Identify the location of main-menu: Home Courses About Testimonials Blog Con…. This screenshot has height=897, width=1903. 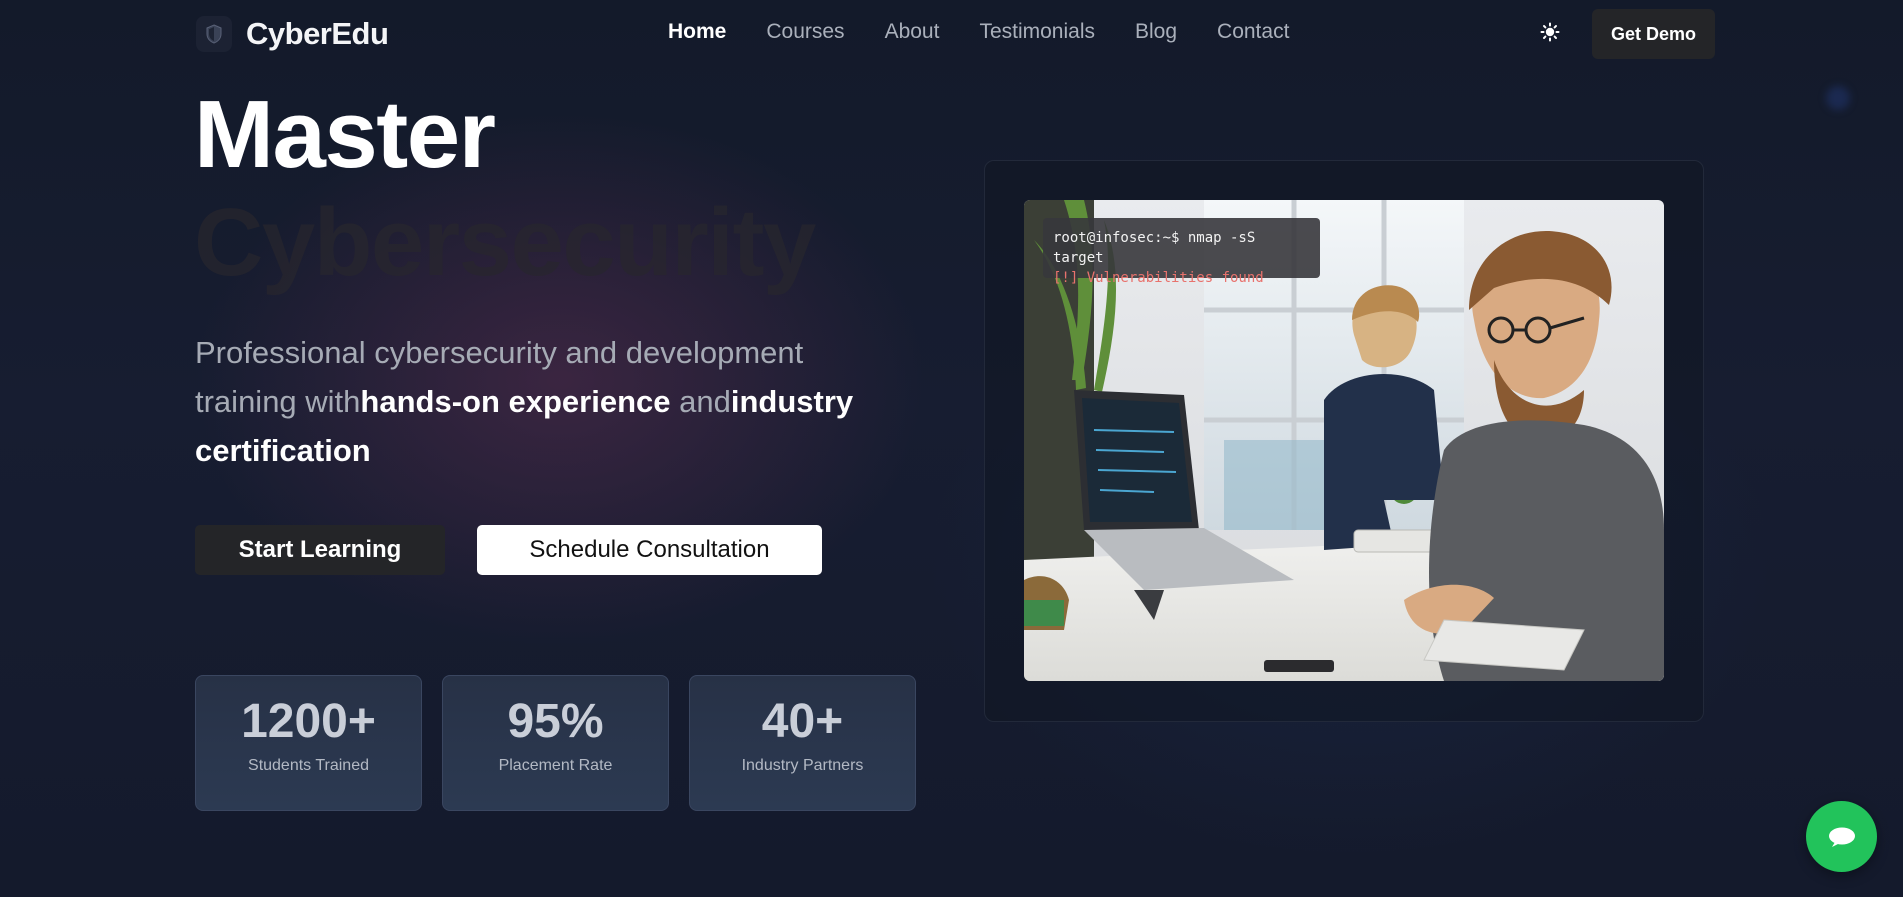
(978, 32).